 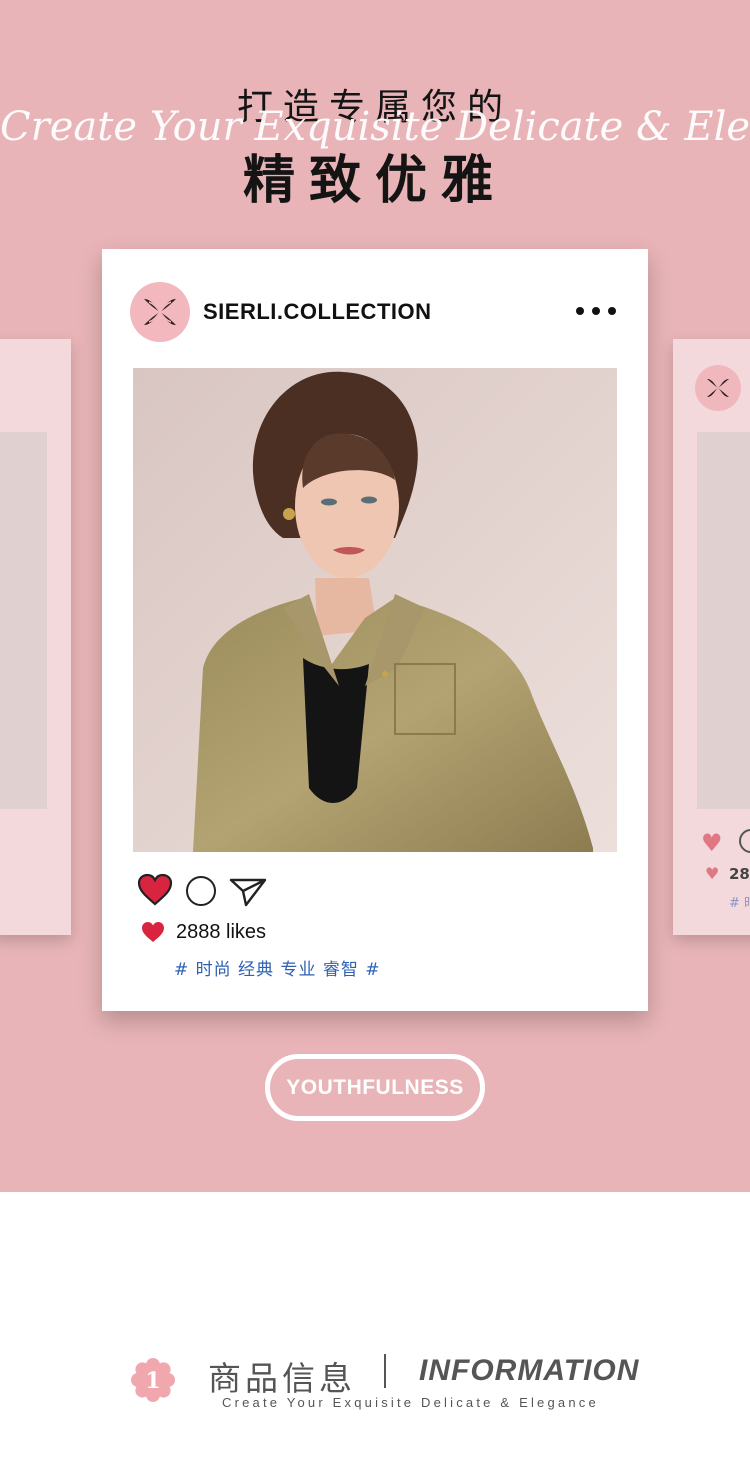 I want to click on section-divider, so click(x=385, y=1371).